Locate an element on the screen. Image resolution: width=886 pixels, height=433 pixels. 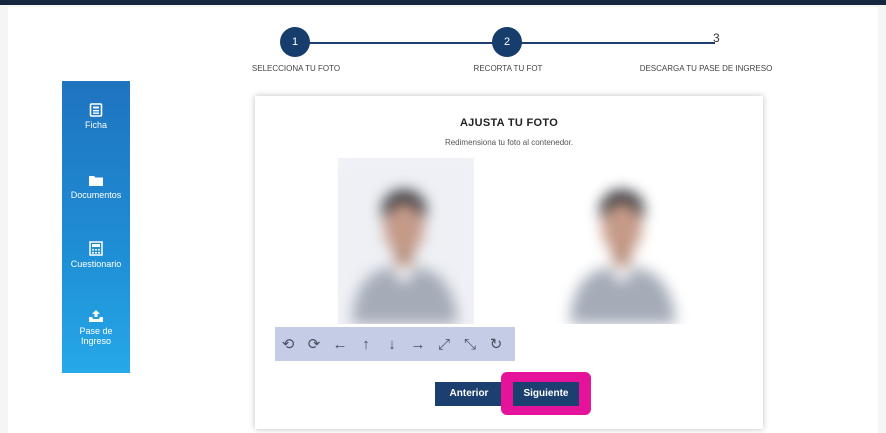
arrow-up-icon: ↑ is located at coordinates (366, 344).